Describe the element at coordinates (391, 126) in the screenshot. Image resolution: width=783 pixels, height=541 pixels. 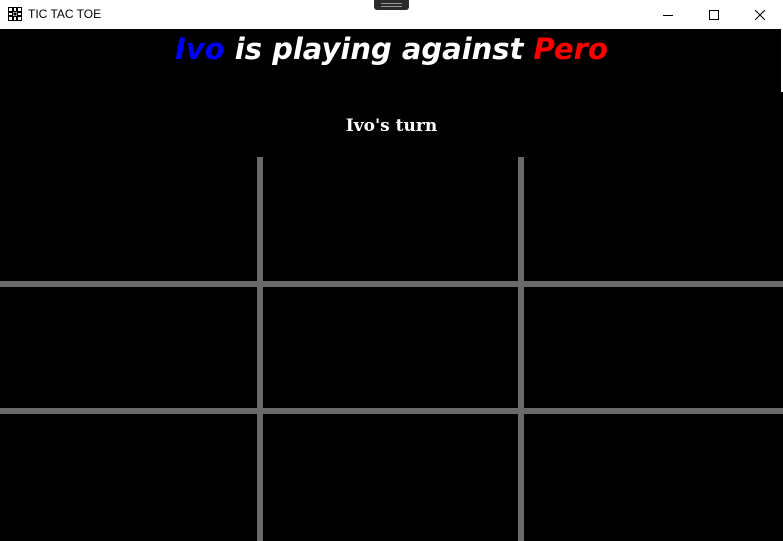
I see `turn-indicator: Ivo's turn` at that location.